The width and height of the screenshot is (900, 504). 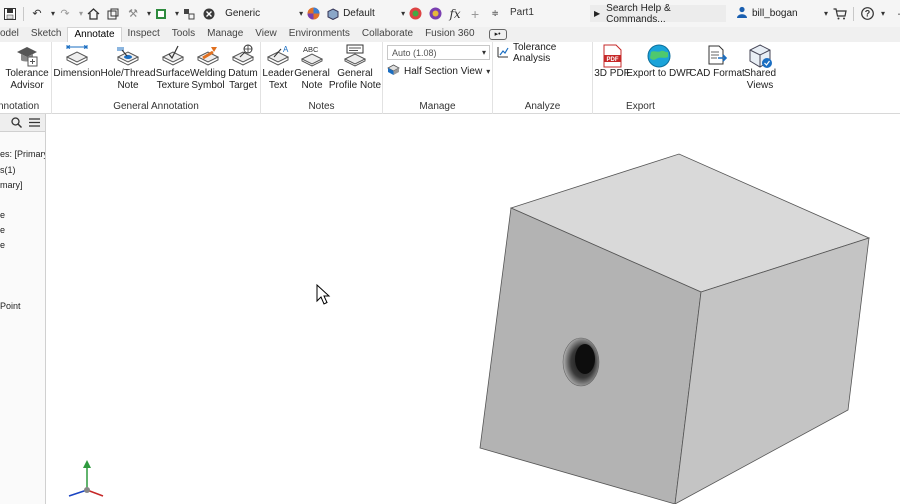 I want to click on export-to-dwf-button: Export to DWF, so click(x=659, y=62).